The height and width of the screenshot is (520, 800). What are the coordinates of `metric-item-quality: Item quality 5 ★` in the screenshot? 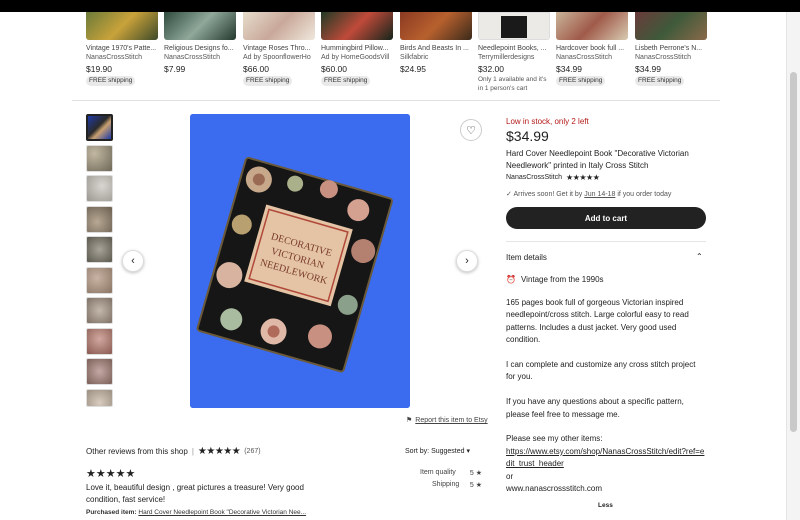 It's located at (451, 473).